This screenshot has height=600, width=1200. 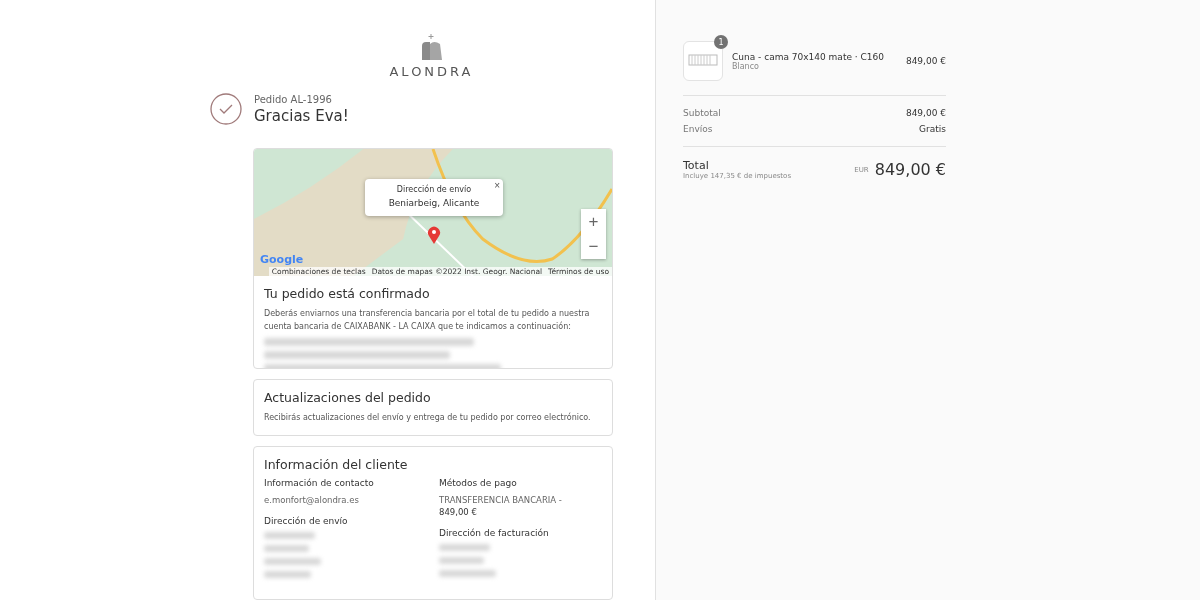 What do you see at coordinates (427, 320) in the screenshot?
I see `payment-instructions: Deberás enviarnos una transferencia bancaria por el total de tu pedido a nuestra cuenta bancaria de CAIXABANK - LA CAIXA que te indicamos a continuación:` at bounding box center [427, 320].